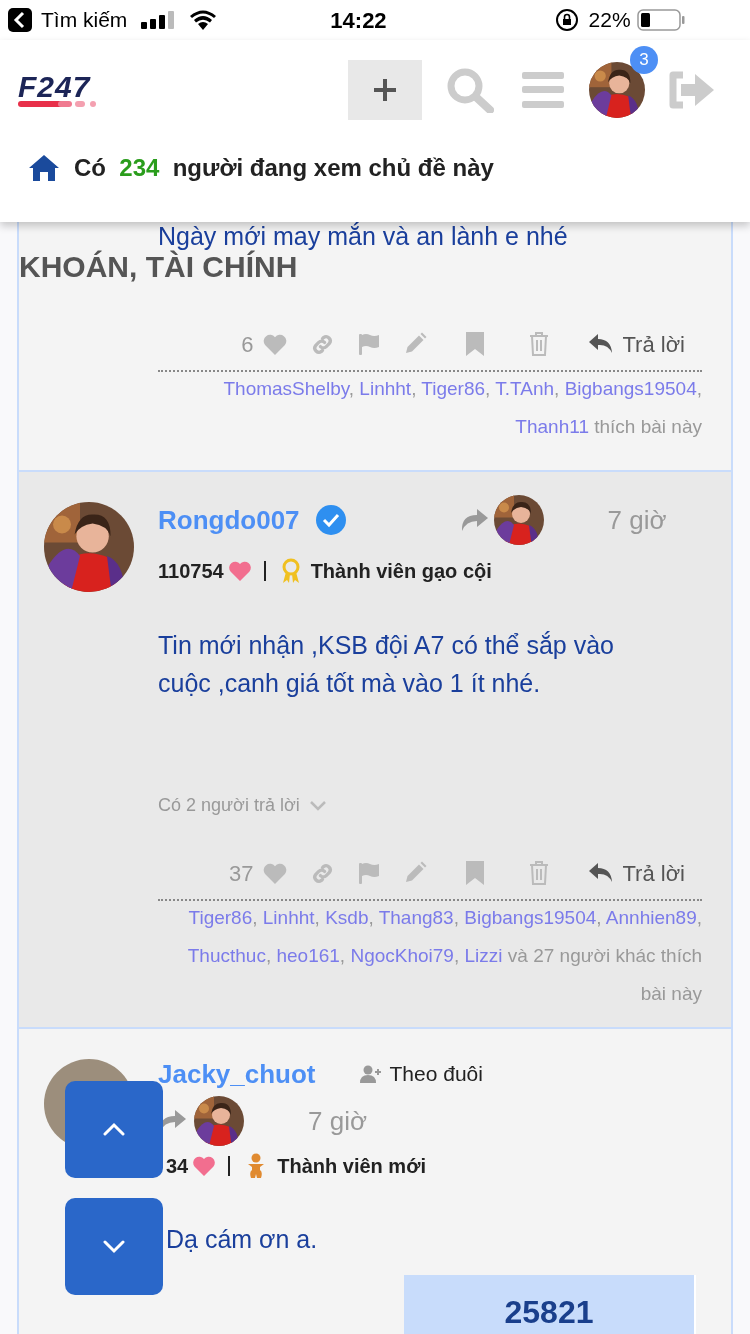 The height and width of the screenshot is (1334, 750). Describe the element at coordinates (226, 955) in the screenshot. I see `user-link: Thucthuc` at that location.